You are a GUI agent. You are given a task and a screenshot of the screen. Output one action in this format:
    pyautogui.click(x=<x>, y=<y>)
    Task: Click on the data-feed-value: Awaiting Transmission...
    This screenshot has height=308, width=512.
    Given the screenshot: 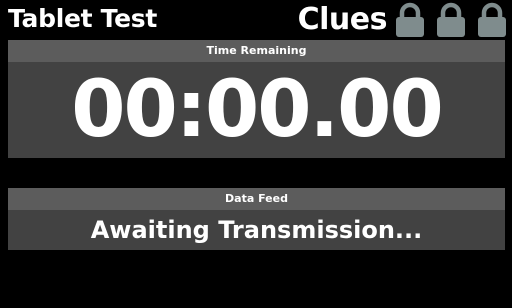 What is the action you would take?
    pyautogui.click(x=256, y=230)
    